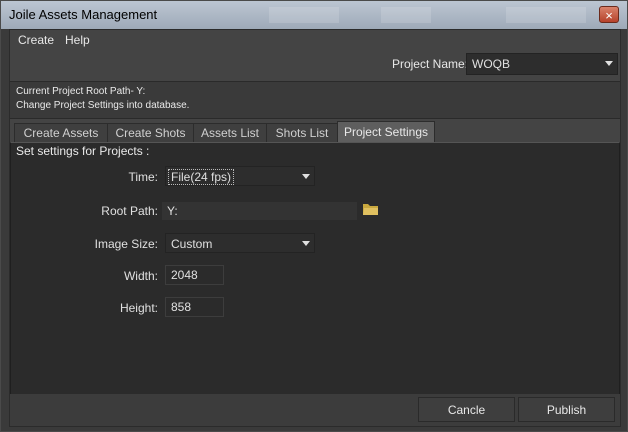  I want to click on height-value: 858, so click(181, 307).